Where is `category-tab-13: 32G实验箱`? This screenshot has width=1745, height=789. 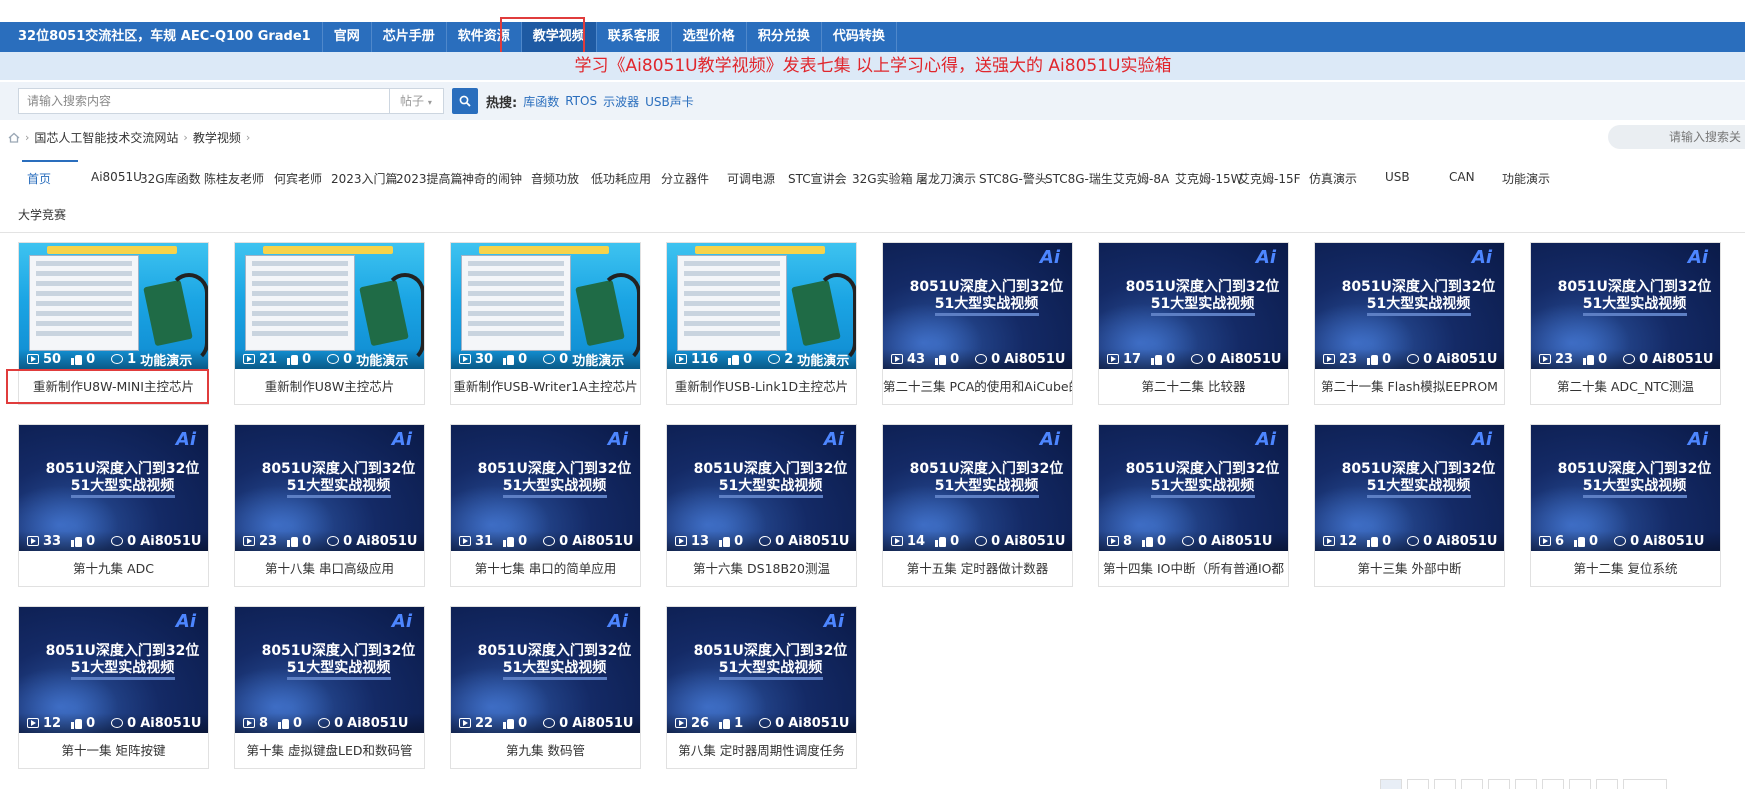
category-tab-13: 32G实验箱 is located at coordinates (882, 178).